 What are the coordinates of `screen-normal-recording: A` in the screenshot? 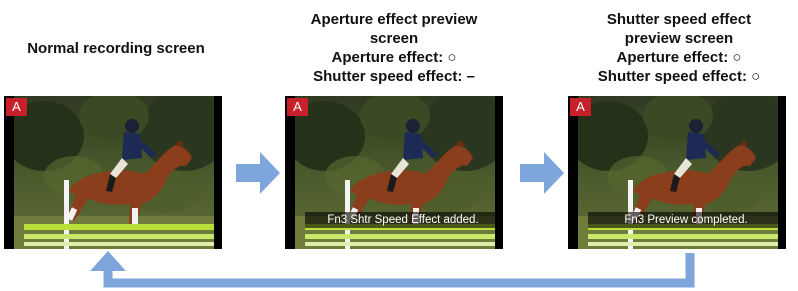 It's located at (113, 172).